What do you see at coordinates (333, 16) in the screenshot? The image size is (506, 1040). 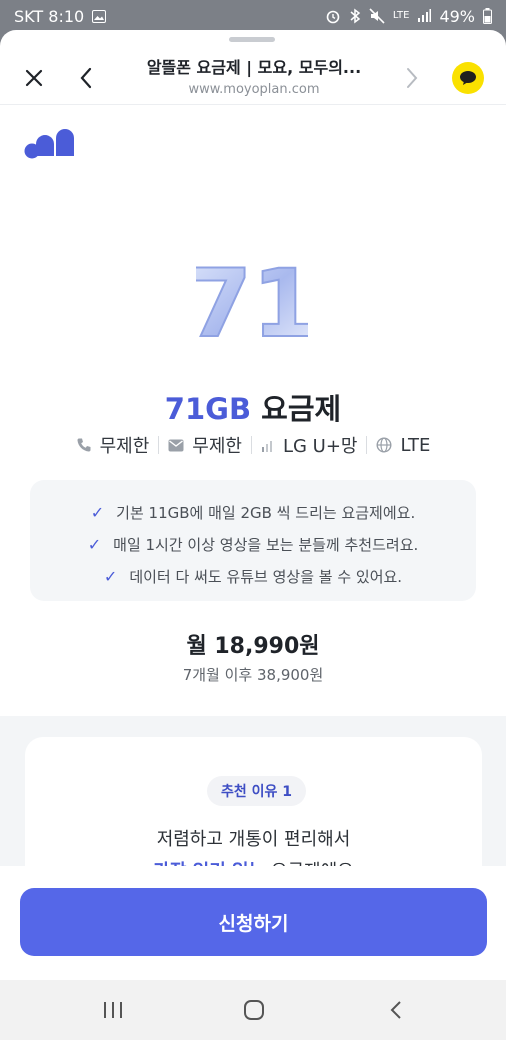 I see `alarm-icon` at bounding box center [333, 16].